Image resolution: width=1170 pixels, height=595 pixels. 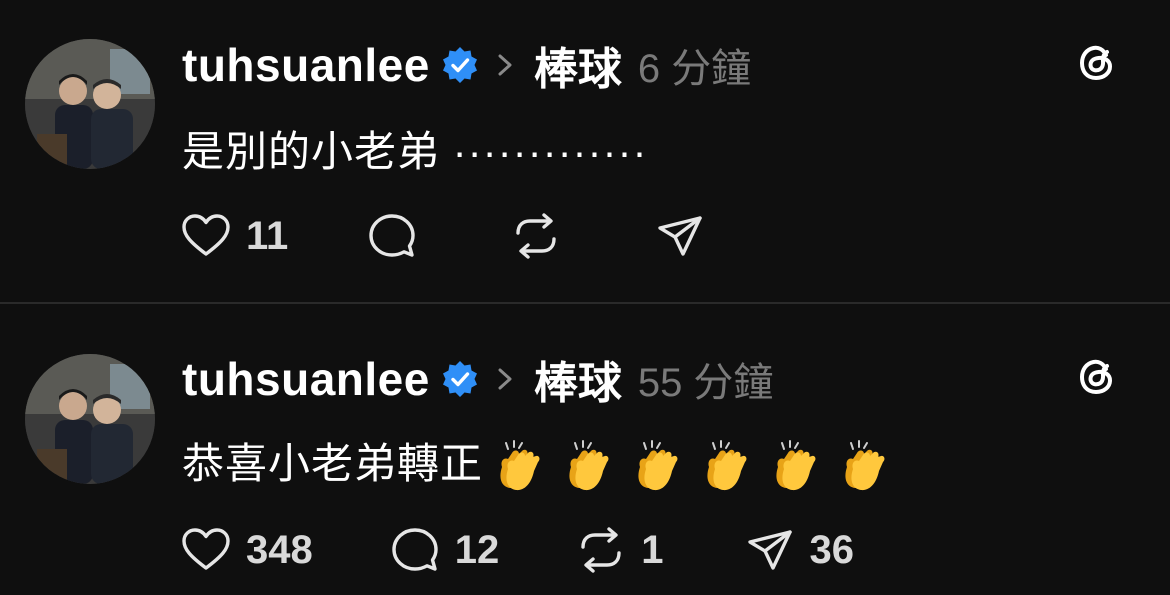 What do you see at coordinates (799, 550) in the screenshot?
I see `share-button: 36` at bounding box center [799, 550].